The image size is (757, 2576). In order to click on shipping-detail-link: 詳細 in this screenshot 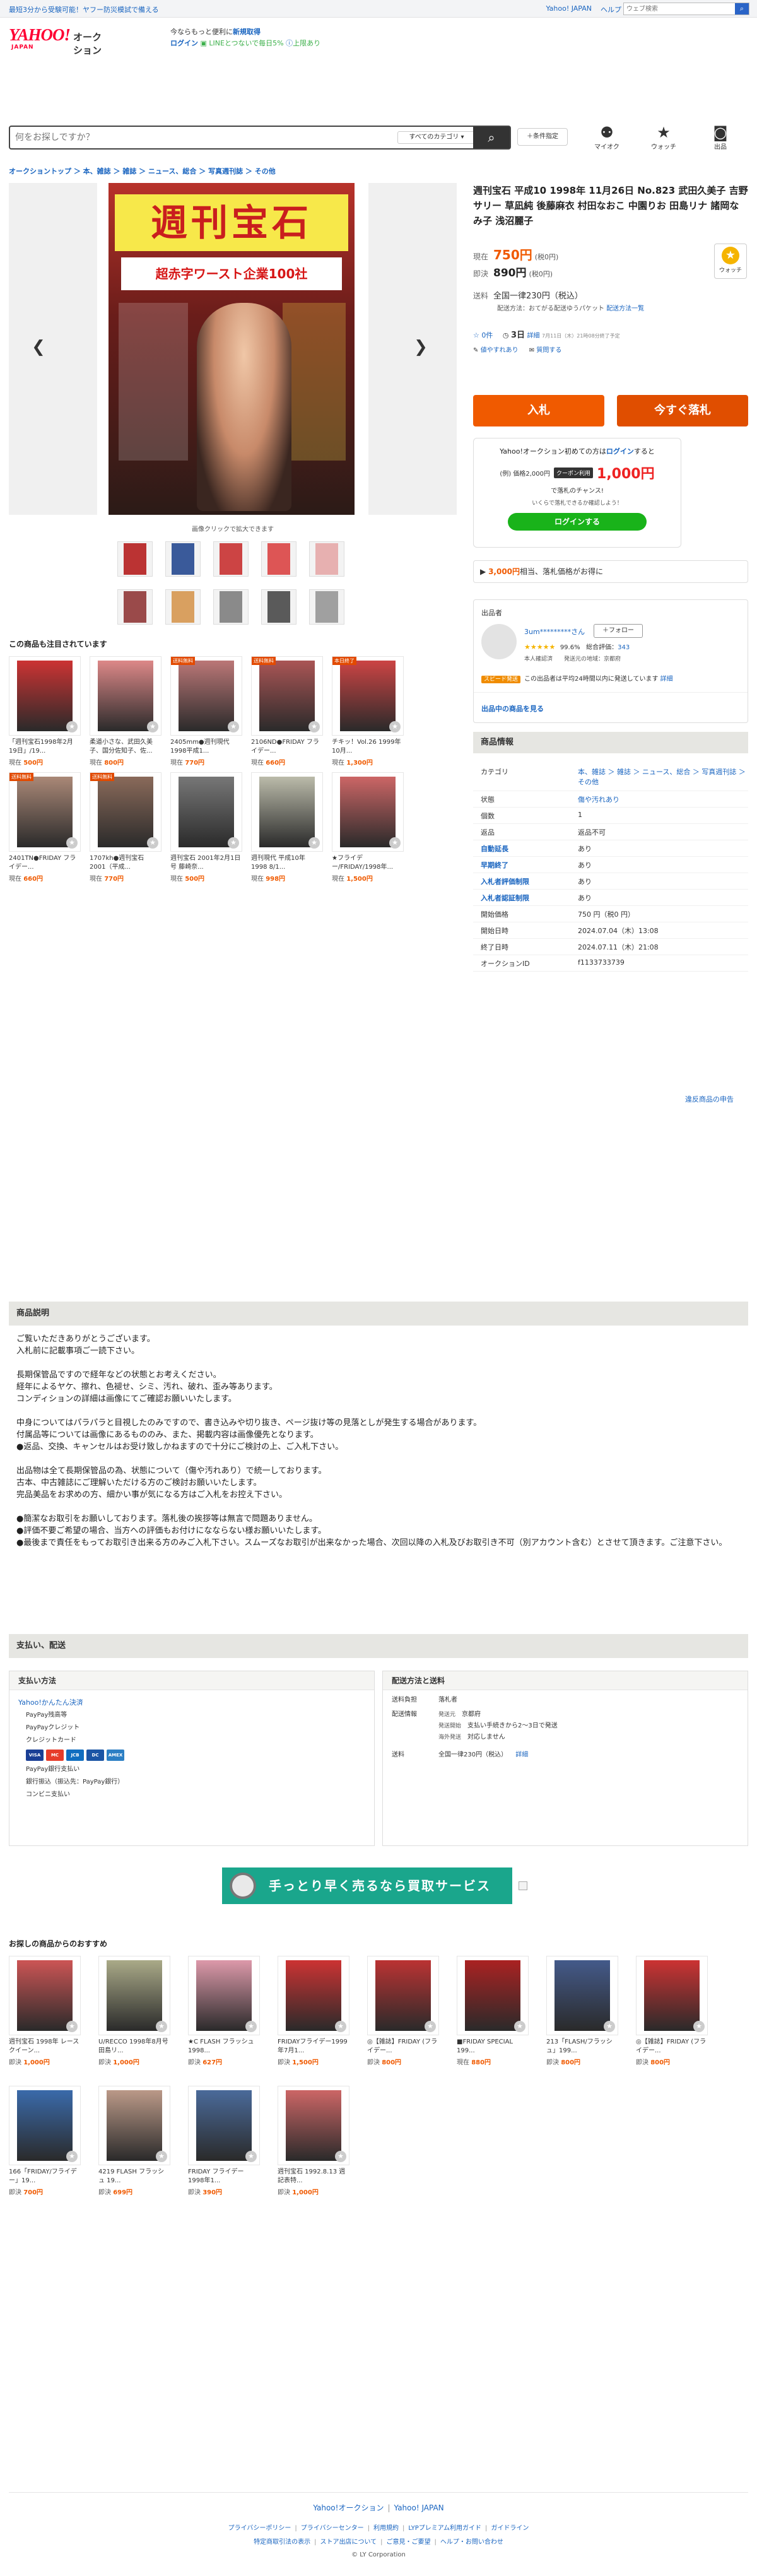, I will do `click(521, 1754)`.